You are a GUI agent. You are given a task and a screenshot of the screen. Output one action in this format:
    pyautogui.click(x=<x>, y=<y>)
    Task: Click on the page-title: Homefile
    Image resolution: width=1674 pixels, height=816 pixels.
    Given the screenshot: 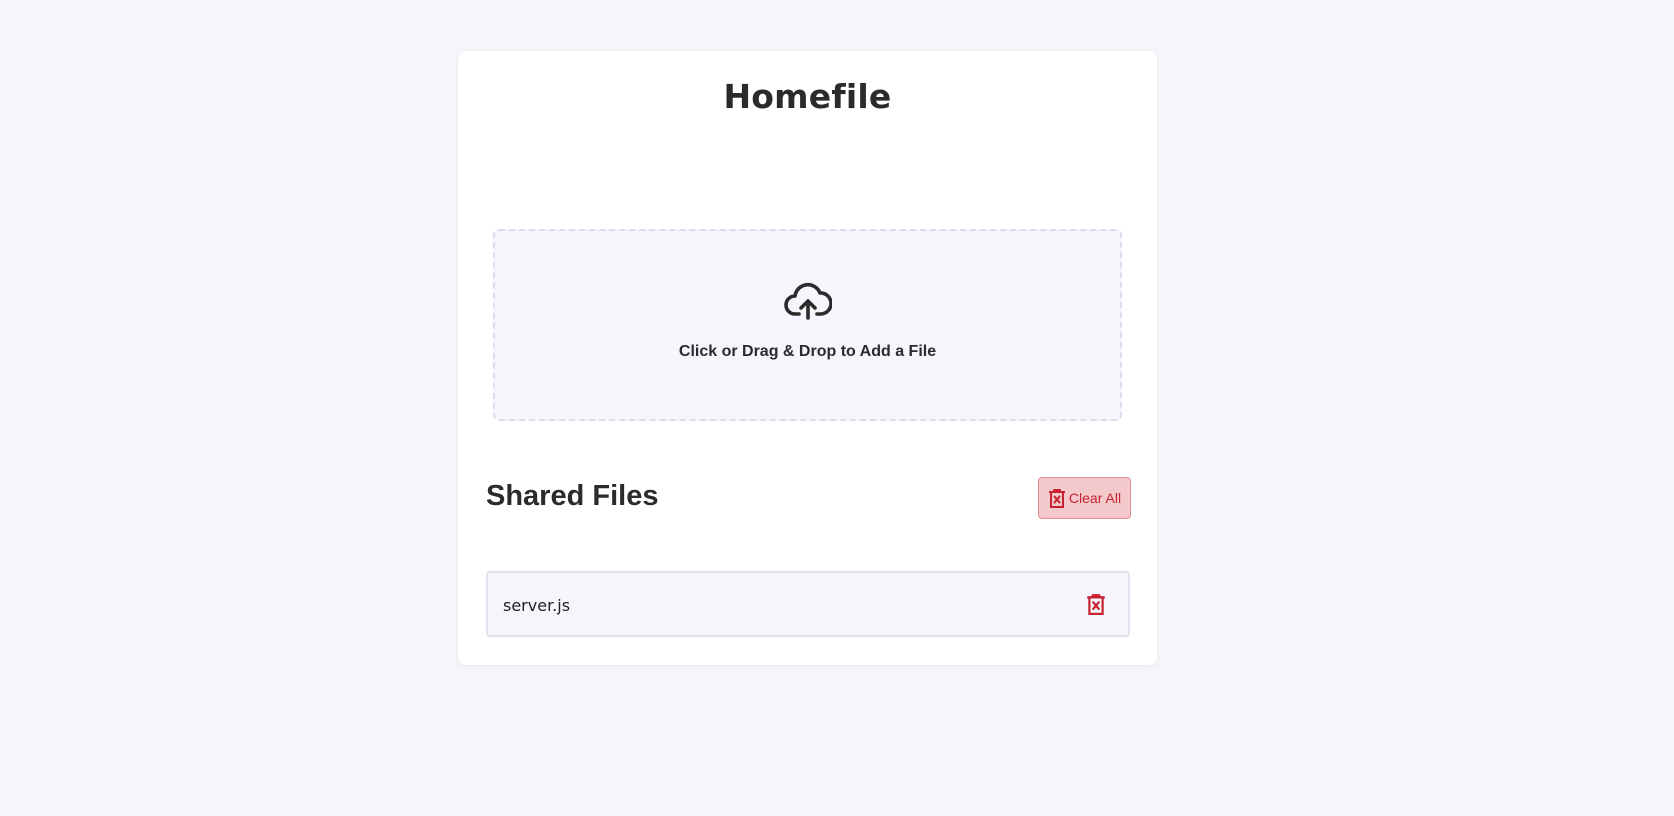 What is the action you would take?
    pyautogui.click(x=807, y=96)
    